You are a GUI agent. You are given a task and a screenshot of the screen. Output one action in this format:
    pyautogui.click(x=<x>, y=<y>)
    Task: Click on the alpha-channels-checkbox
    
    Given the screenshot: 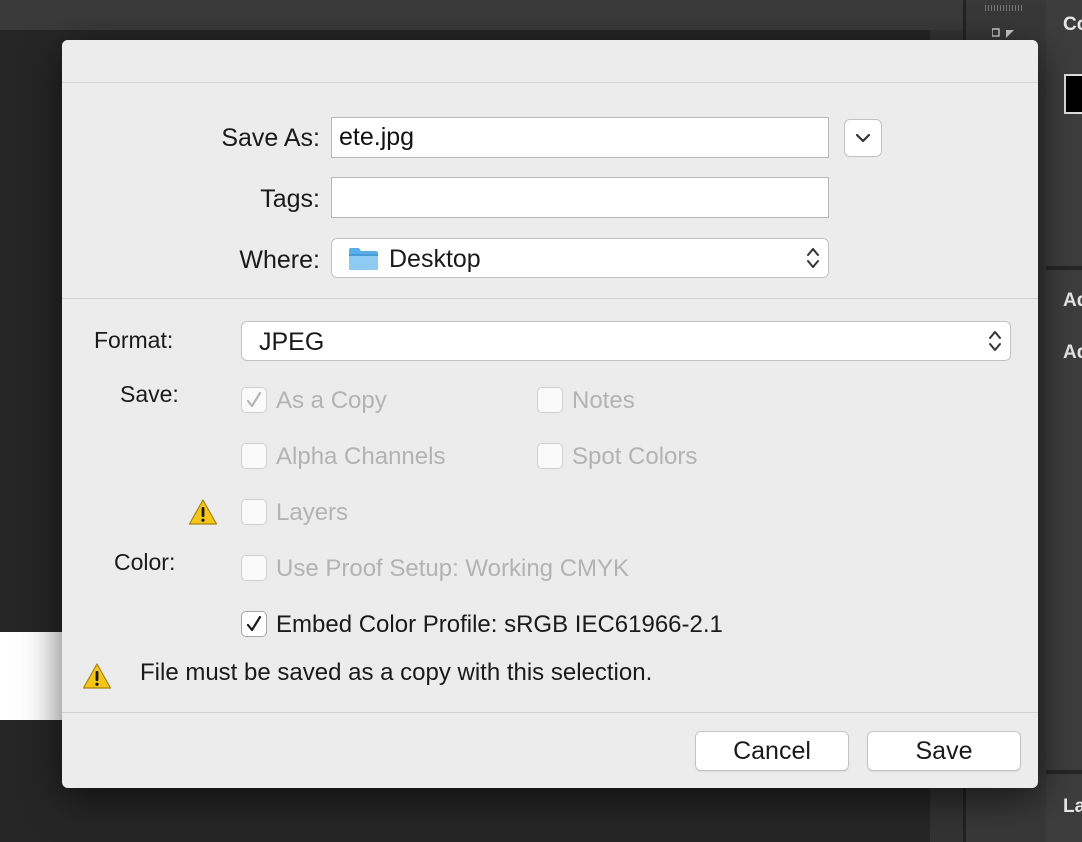 What is the action you would take?
    pyautogui.click(x=254, y=456)
    